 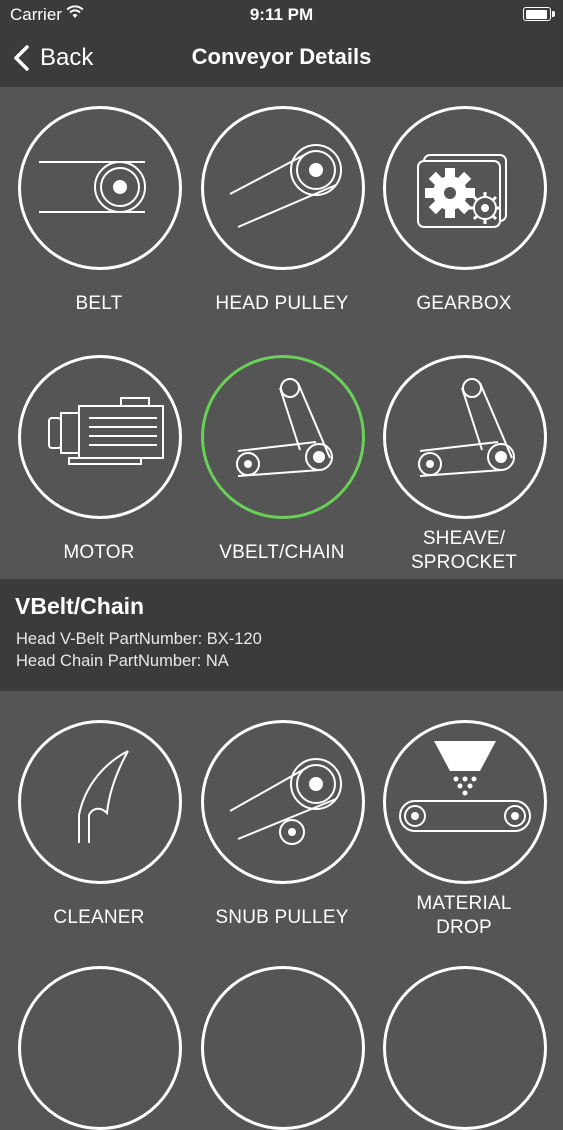 What do you see at coordinates (465, 802) in the screenshot?
I see `material-drop-icon` at bounding box center [465, 802].